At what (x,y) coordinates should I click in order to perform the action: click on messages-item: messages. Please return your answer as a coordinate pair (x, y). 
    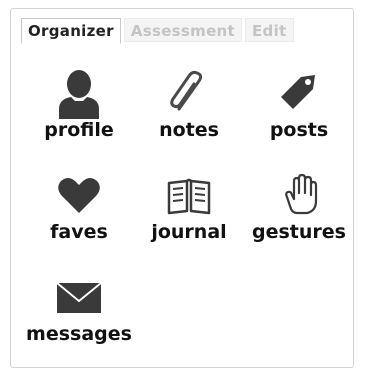
    Looking at the image, I should click on (79, 308).